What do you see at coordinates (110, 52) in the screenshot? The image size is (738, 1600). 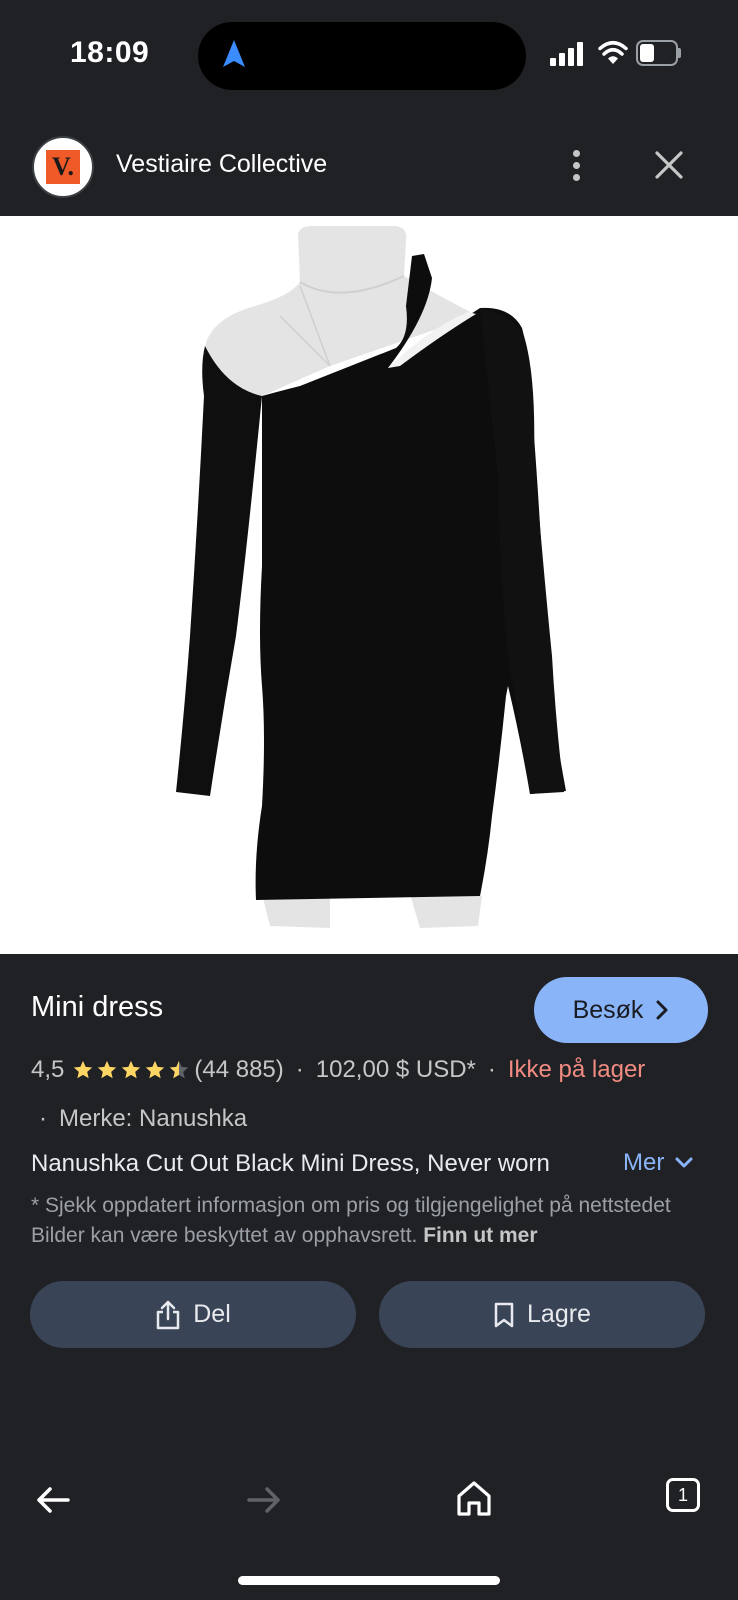 I see `status-time: 18:09` at bounding box center [110, 52].